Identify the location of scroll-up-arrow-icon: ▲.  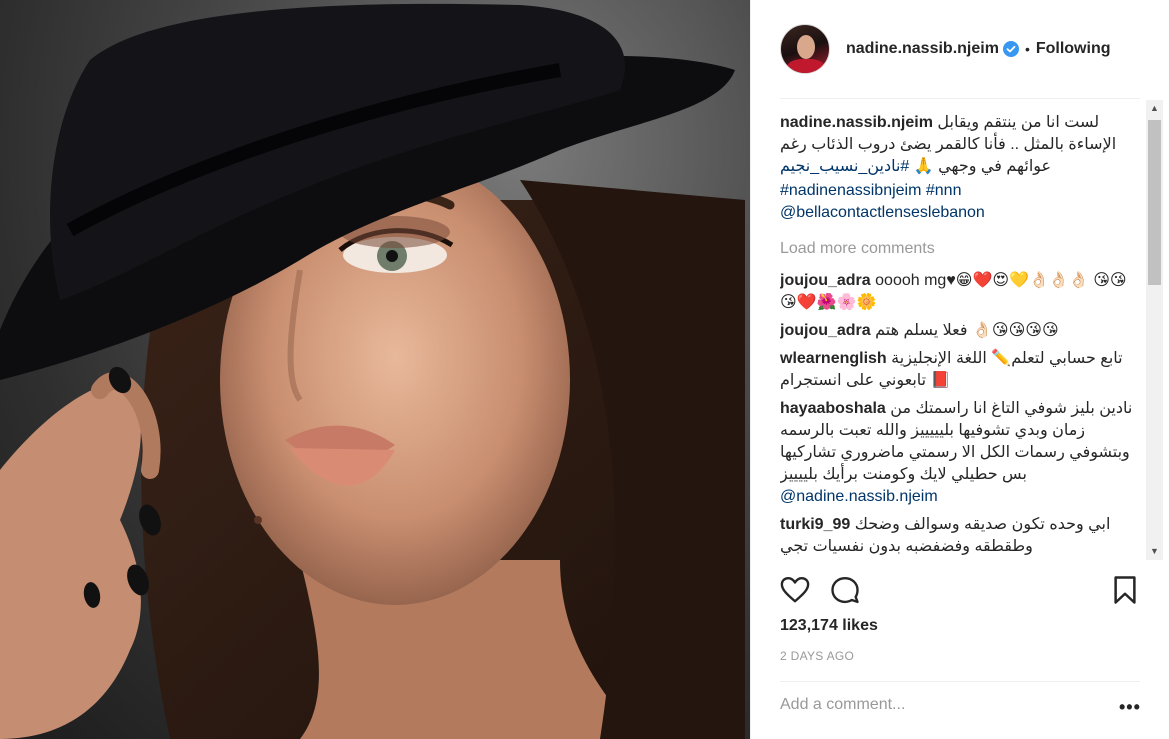
(1154, 108).